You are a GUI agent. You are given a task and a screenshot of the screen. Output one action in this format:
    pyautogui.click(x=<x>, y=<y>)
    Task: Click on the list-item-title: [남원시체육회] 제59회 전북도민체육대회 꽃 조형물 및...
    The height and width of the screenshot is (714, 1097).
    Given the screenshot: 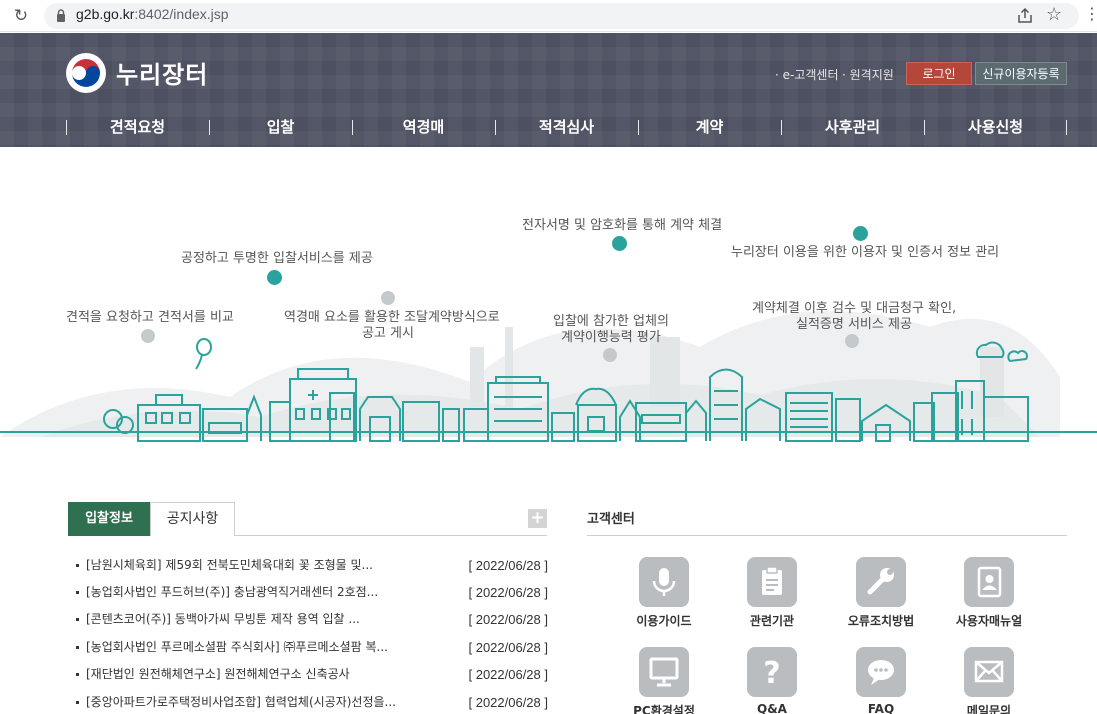 What is the action you would take?
    pyautogui.click(x=271, y=565)
    